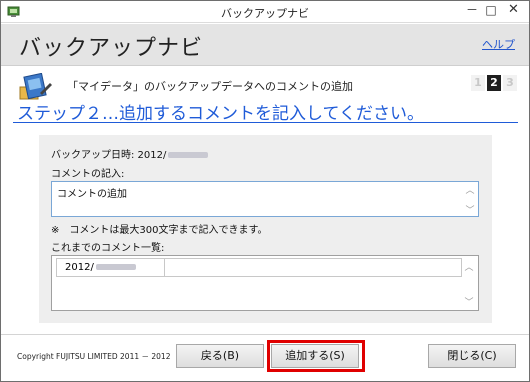 This screenshot has height=382, width=530. I want to click on comment-label: コメントの記入:, so click(88, 174).